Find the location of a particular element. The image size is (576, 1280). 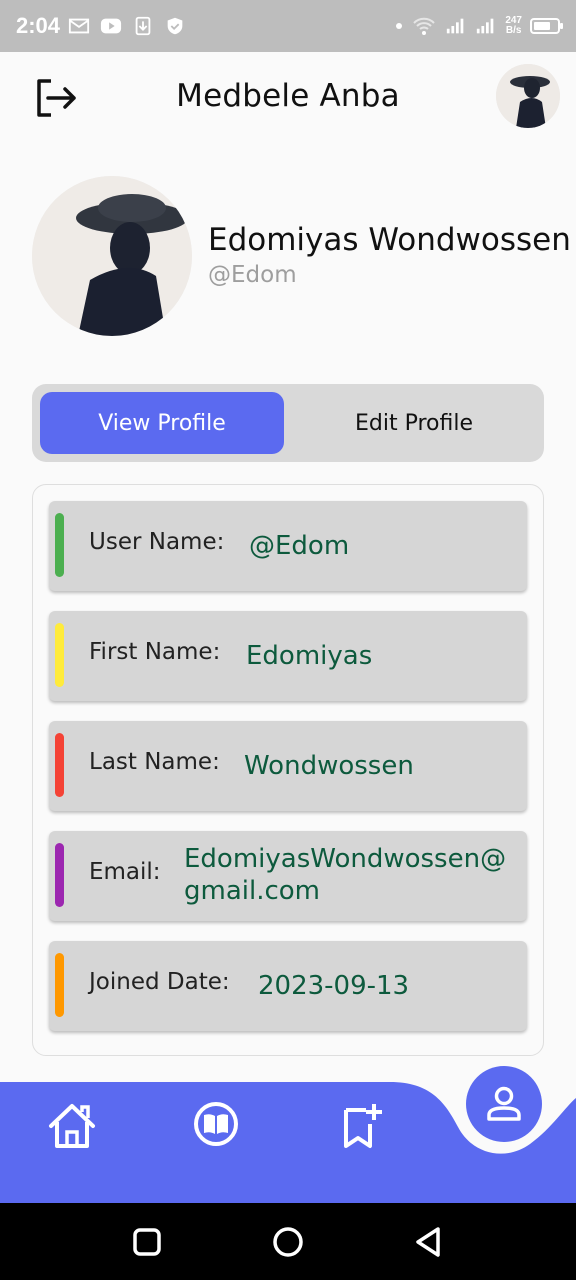

status-bar: 2:04 247 B/s is located at coordinates (288, 26).